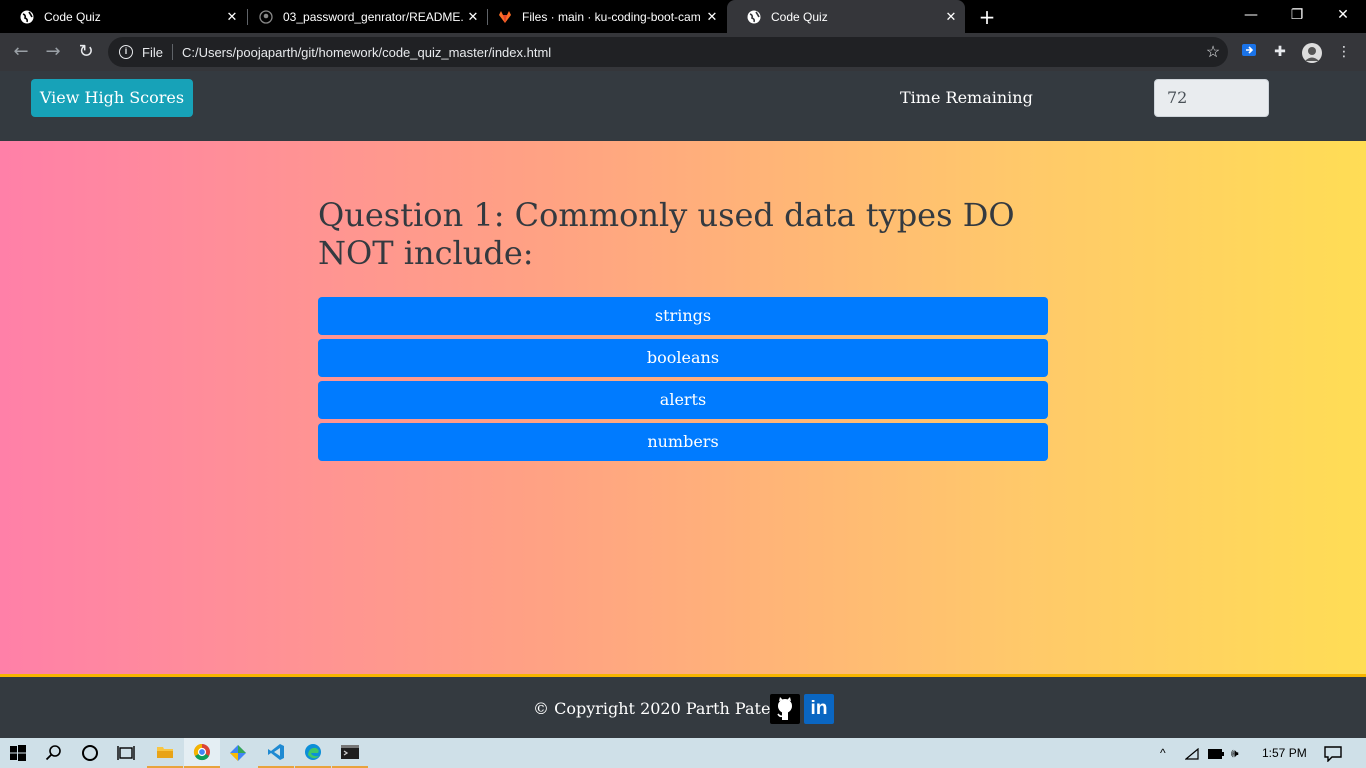 Image resolution: width=1366 pixels, height=768 pixels. I want to click on time-remaining-field: 72, so click(1211, 98).